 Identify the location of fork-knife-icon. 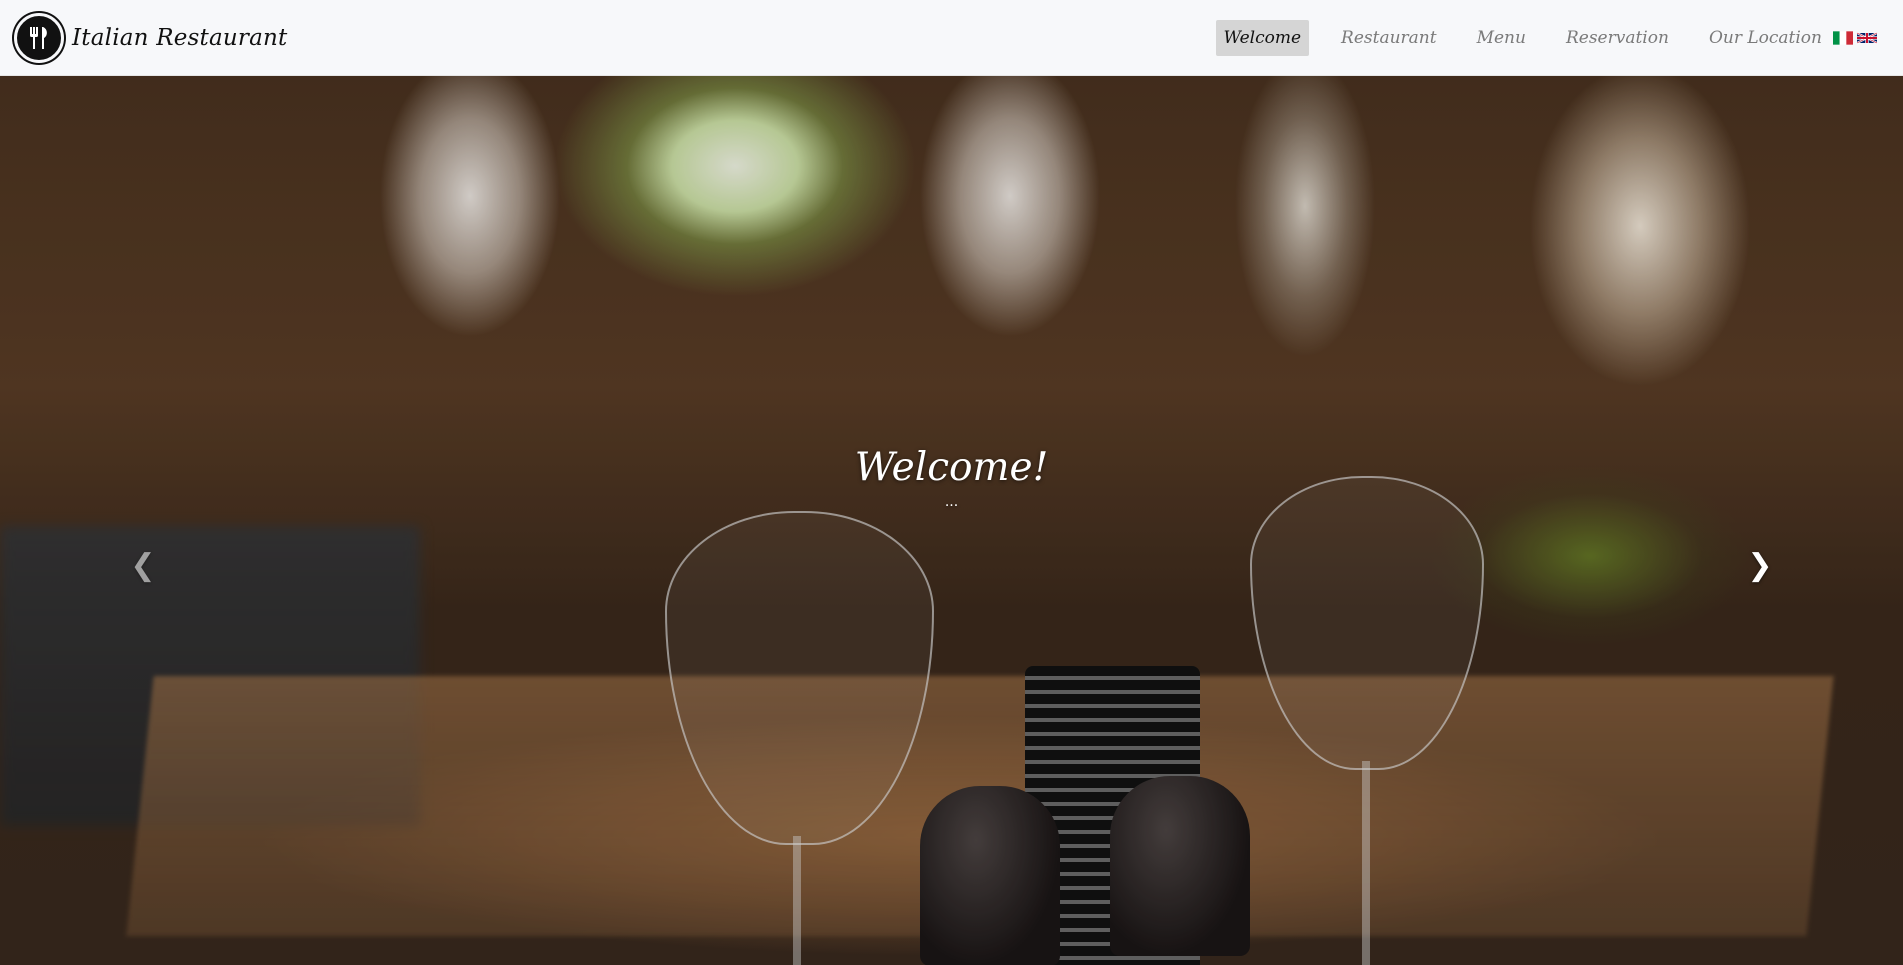
(39, 38).